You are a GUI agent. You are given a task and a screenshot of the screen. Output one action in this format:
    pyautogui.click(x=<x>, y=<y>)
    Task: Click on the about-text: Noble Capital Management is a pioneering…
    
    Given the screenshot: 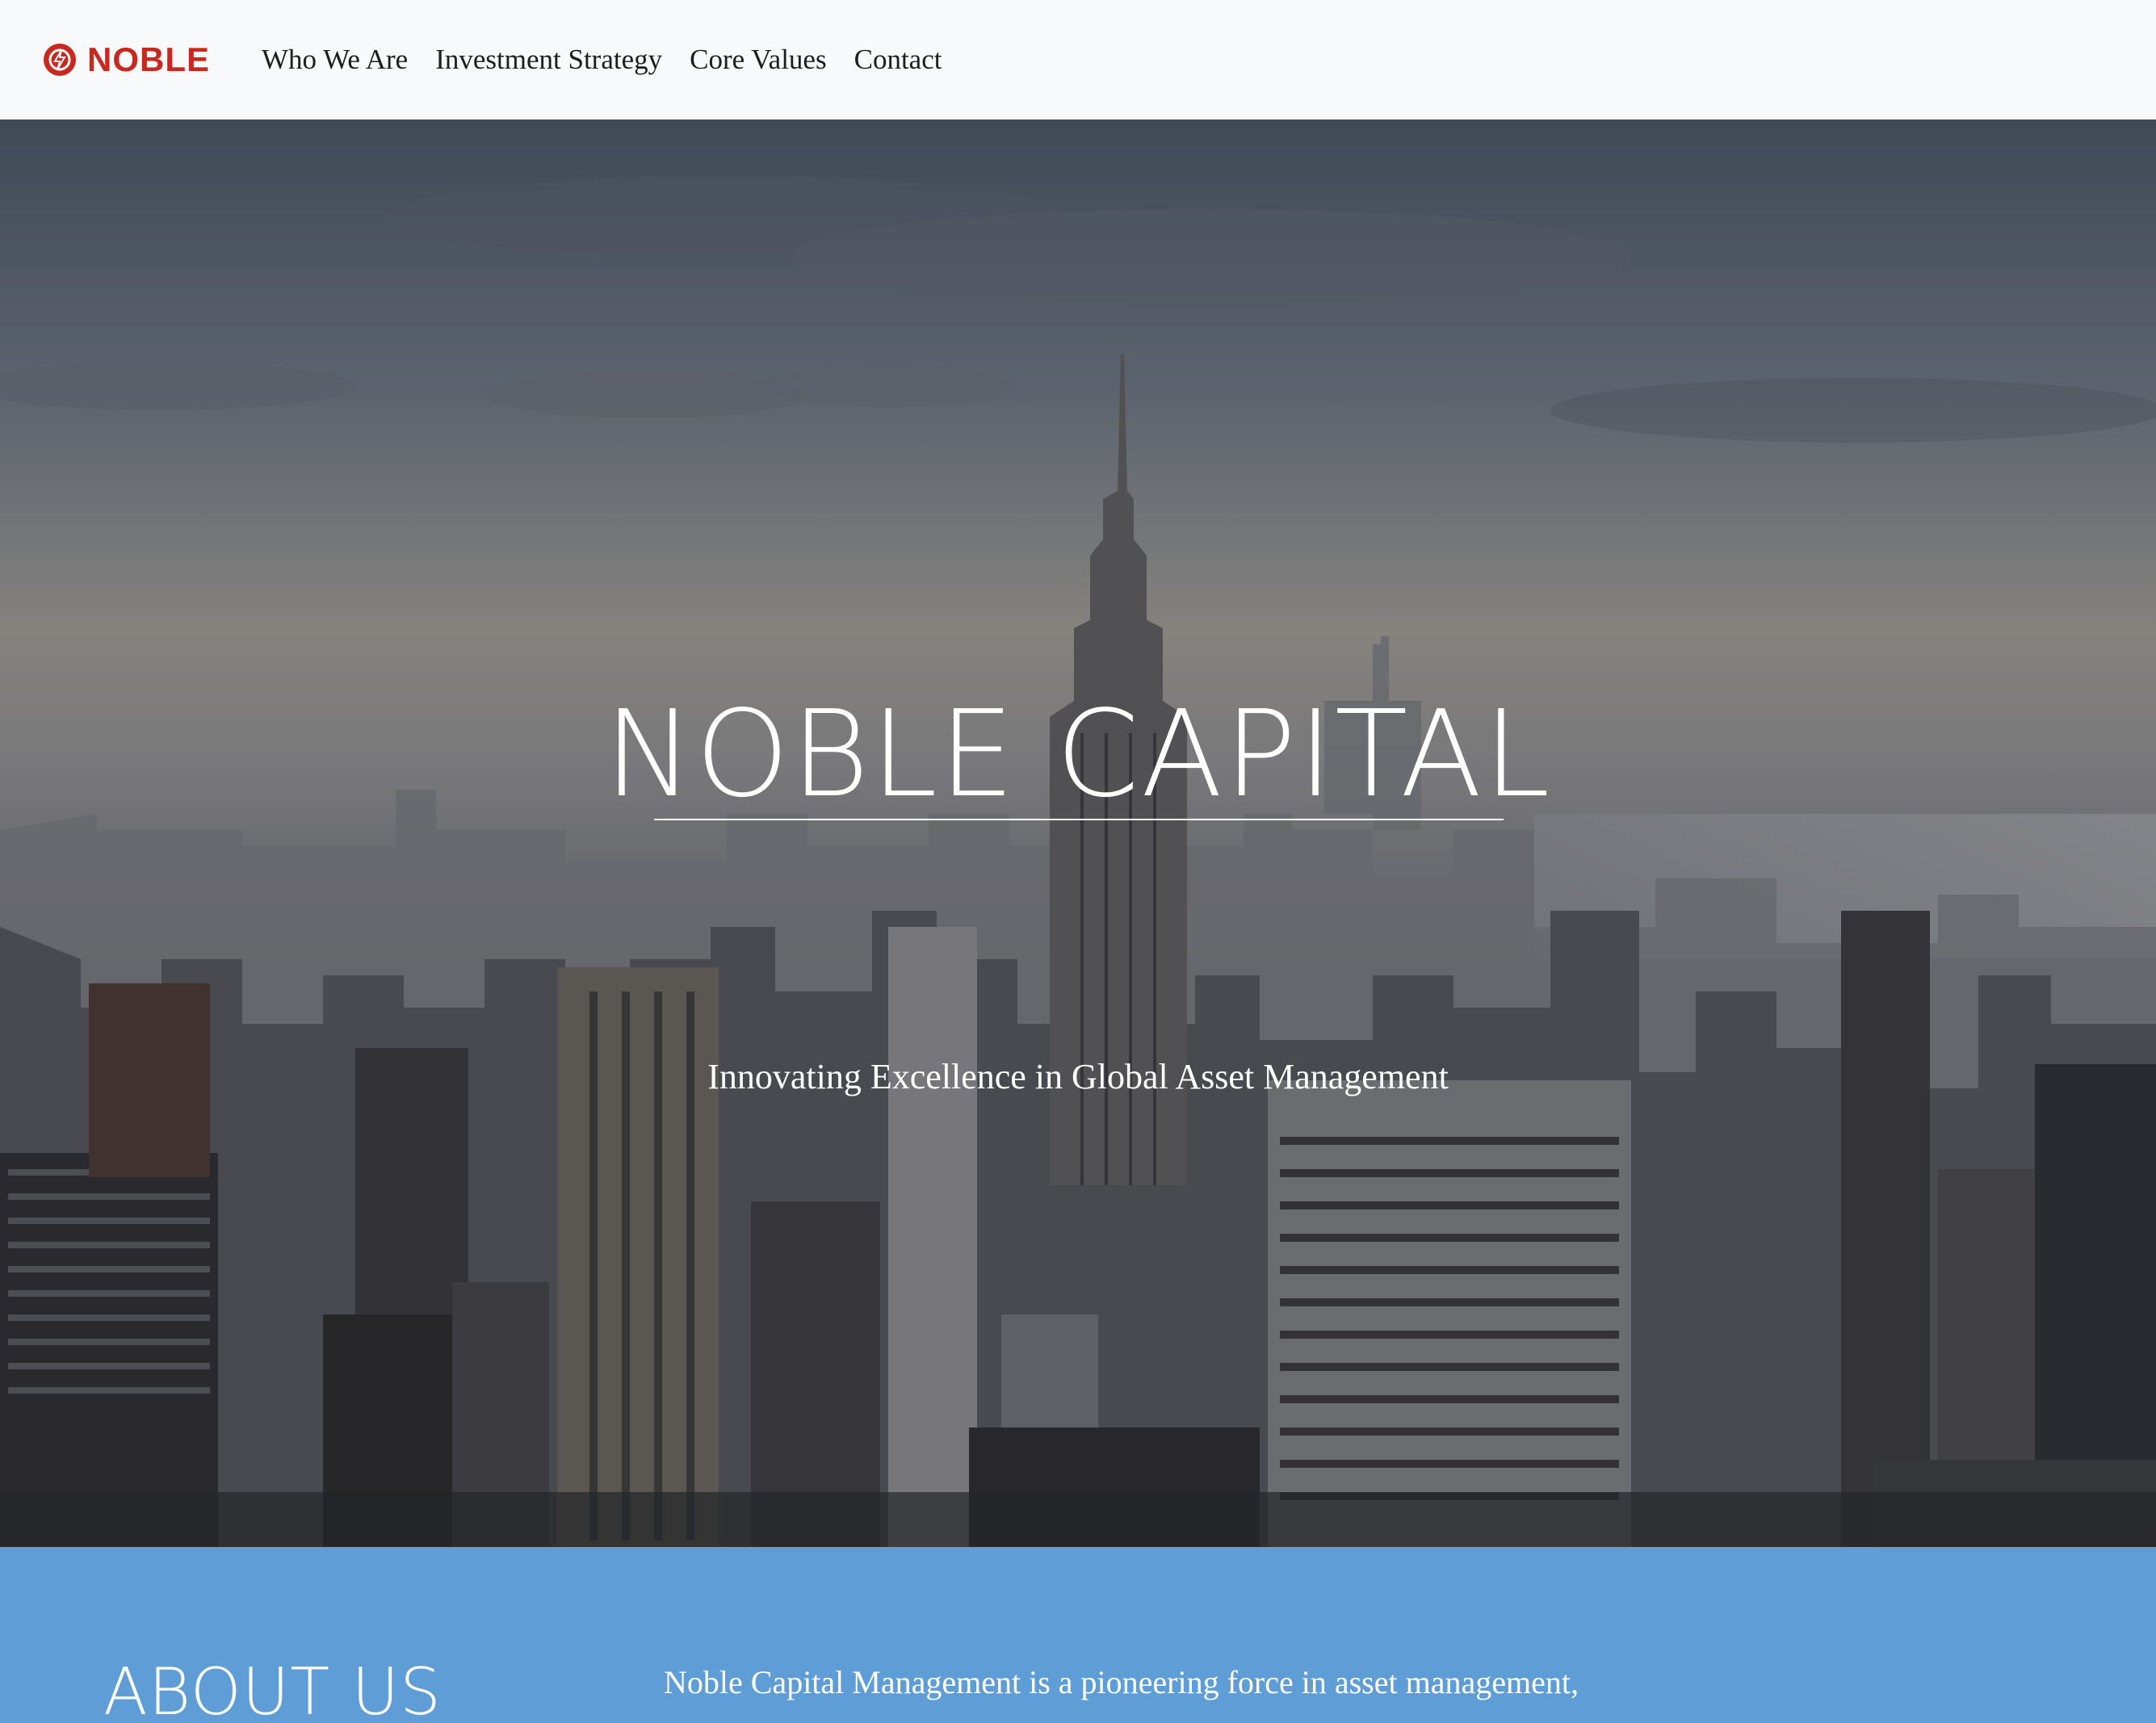 What is the action you would take?
    pyautogui.click(x=1121, y=1682)
    